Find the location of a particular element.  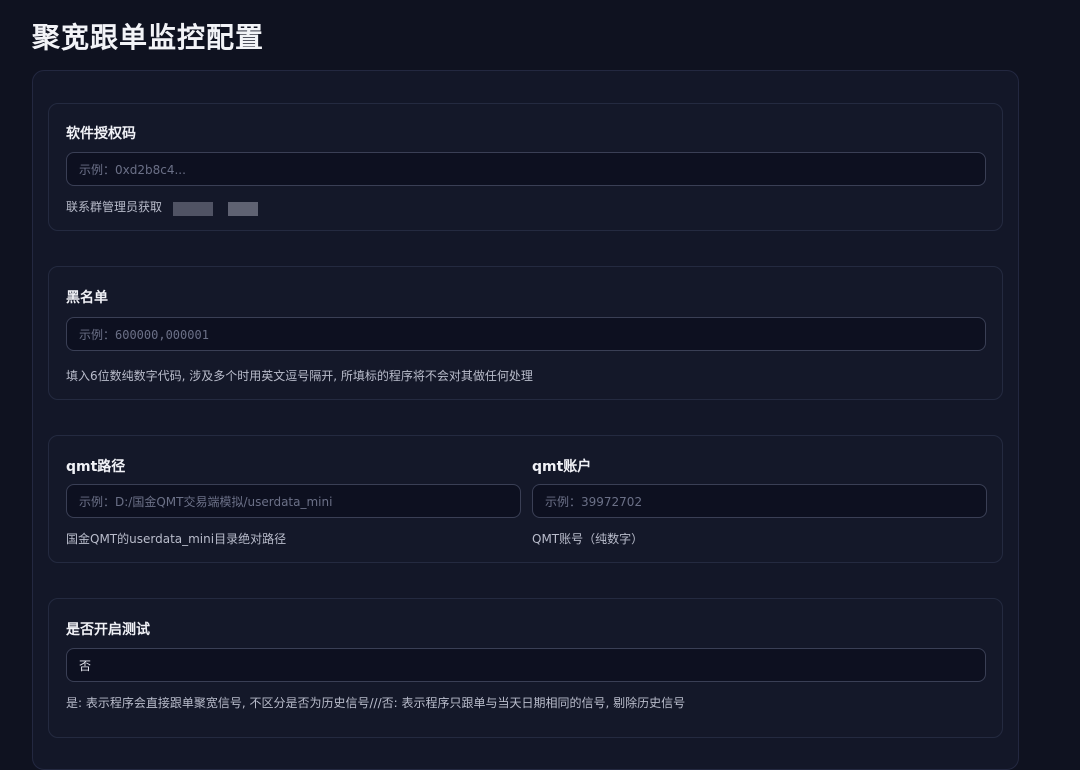

qmt-account-placeholder: 示例：39972702 is located at coordinates (594, 501).